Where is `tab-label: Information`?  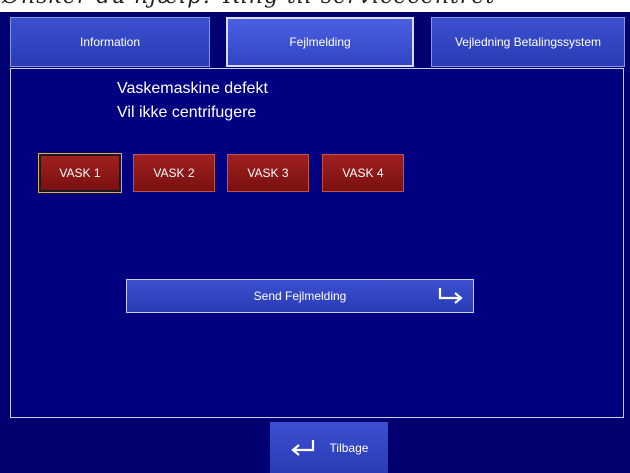 tab-label: Information is located at coordinates (110, 42).